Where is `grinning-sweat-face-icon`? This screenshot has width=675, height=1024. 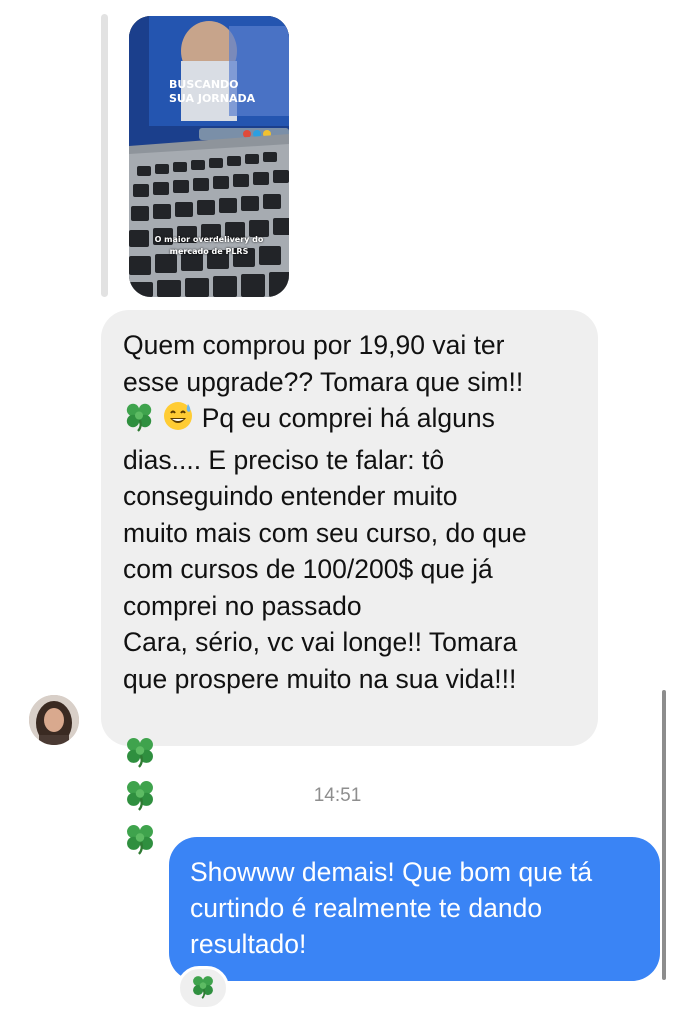 grinning-sweat-face-icon is located at coordinates (178, 421).